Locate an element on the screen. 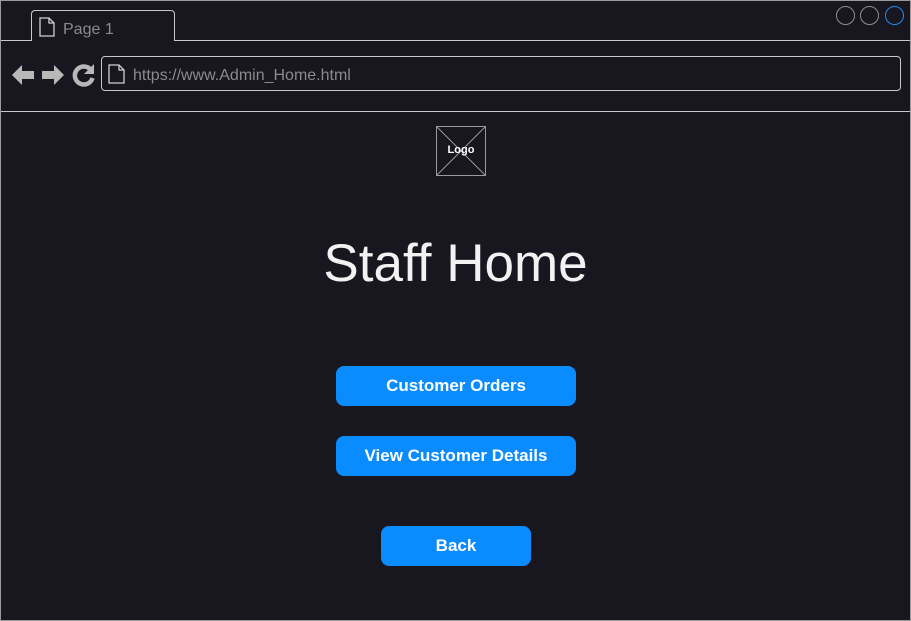 Image resolution: width=911 pixels, height=621 pixels. back-button: Back is located at coordinates (456, 546).